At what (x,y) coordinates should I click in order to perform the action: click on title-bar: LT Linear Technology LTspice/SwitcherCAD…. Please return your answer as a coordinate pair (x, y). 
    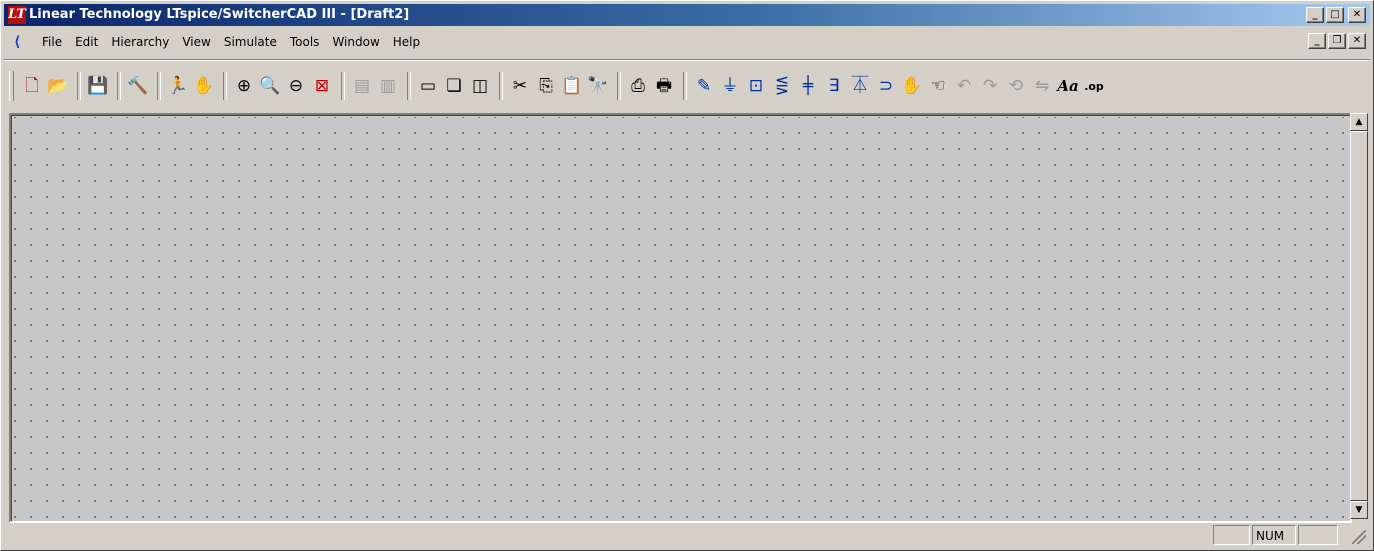
    Looking at the image, I should click on (687, 15).